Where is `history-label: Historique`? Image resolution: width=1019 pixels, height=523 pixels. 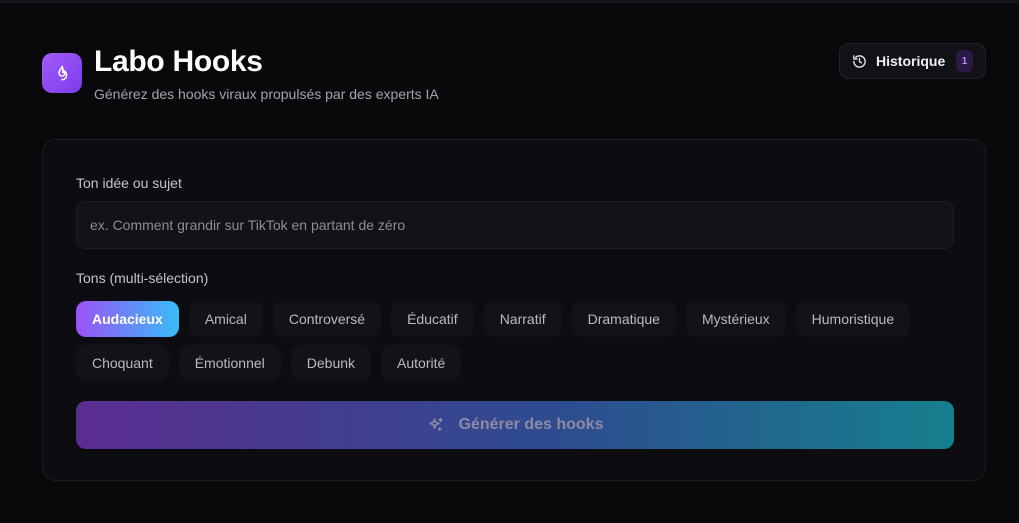
history-label: Historique is located at coordinates (911, 61).